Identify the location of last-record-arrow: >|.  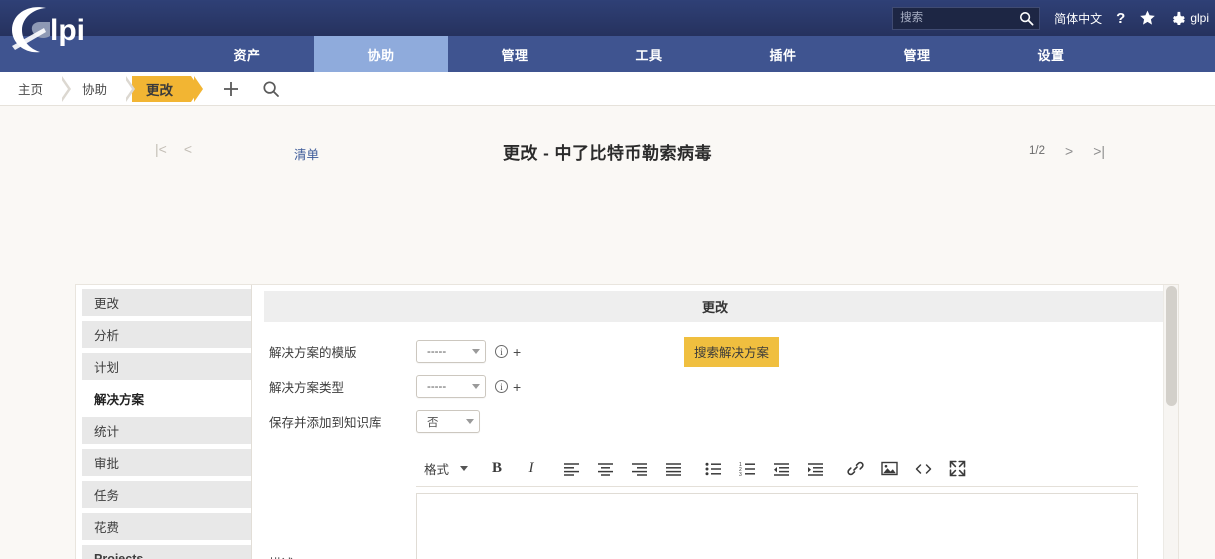
(1099, 151).